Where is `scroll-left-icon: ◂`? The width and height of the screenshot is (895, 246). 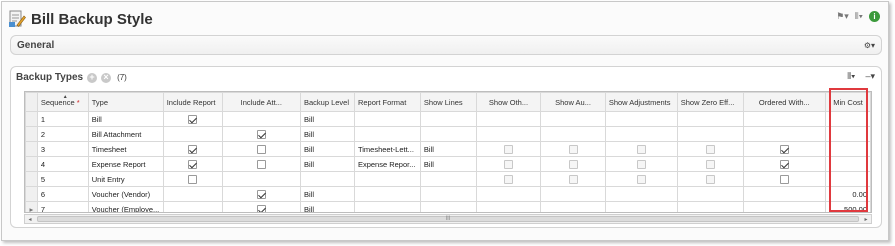
scroll-left-icon: ◂ is located at coordinates (30, 219).